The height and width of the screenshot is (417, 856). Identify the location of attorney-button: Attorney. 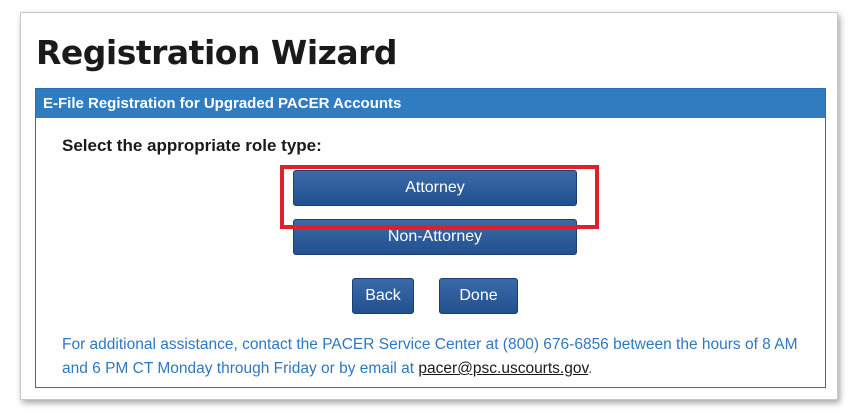
(435, 188).